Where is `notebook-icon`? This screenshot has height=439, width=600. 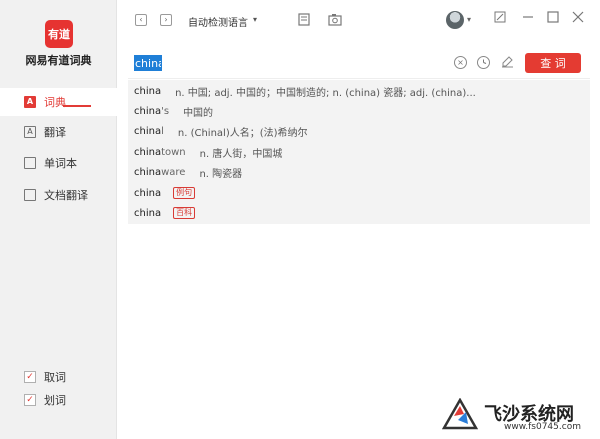 notebook-icon is located at coordinates (304, 21).